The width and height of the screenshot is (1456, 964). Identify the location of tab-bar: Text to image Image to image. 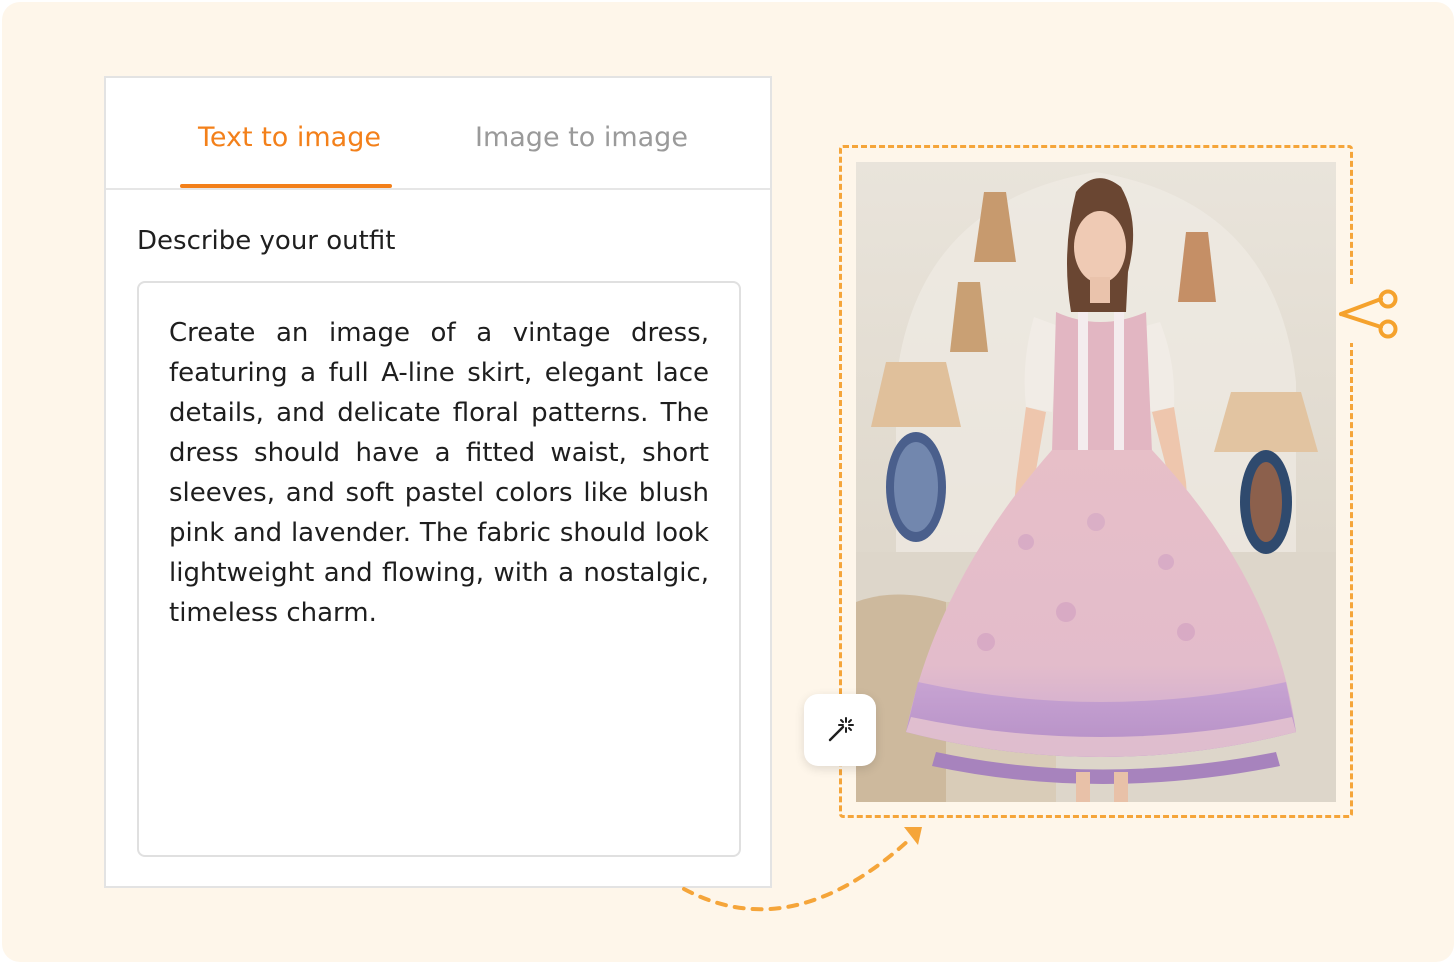
(438, 134).